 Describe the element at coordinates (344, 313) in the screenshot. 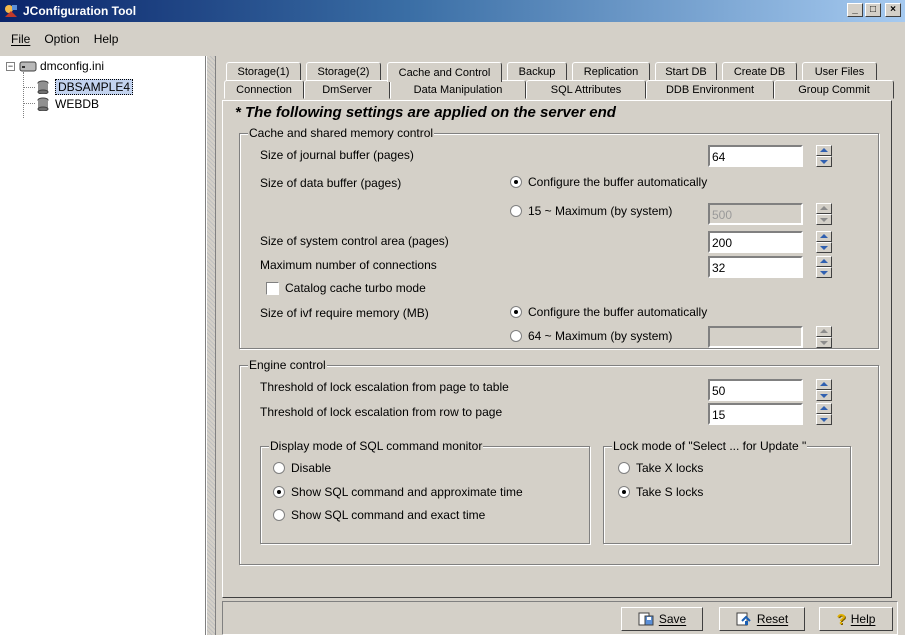

I see `ivf-memory-label: Size of ivf require memory (MB)` at that location.